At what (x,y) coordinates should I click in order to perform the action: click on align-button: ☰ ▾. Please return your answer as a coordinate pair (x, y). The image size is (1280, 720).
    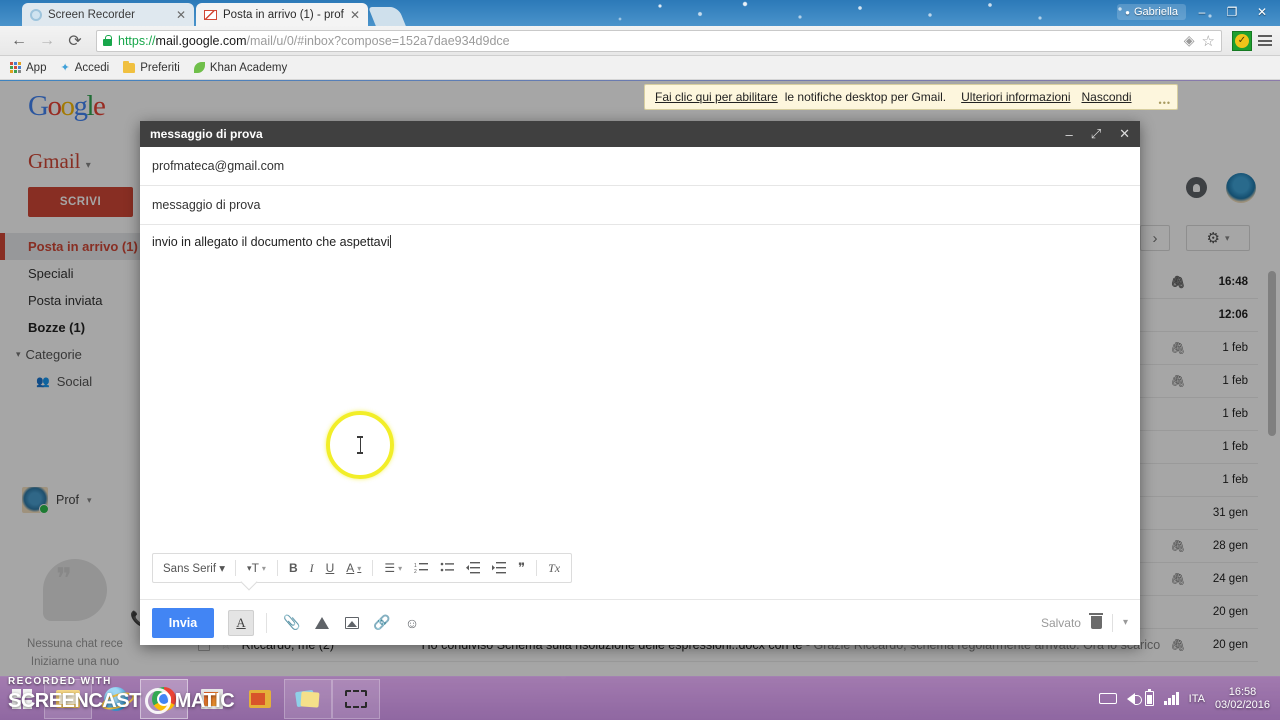
    Looking at the image, I should click on (393, 568).